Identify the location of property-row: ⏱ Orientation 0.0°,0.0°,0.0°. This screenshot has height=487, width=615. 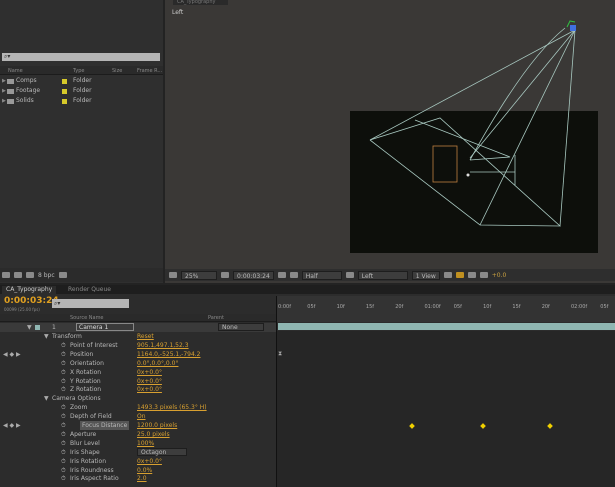
(138, 363).